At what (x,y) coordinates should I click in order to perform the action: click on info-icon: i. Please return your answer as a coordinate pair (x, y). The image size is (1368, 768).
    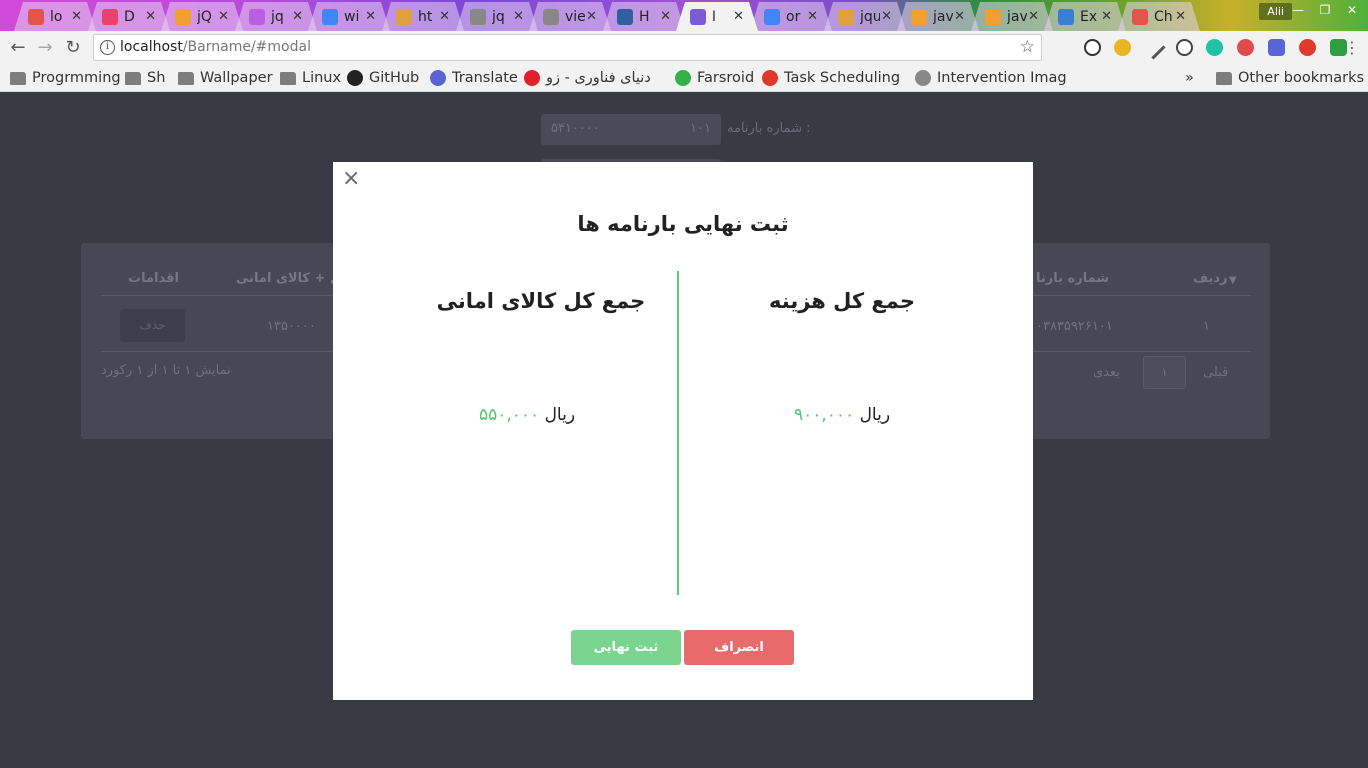
    Looking at the image, I should click on (107, 47).